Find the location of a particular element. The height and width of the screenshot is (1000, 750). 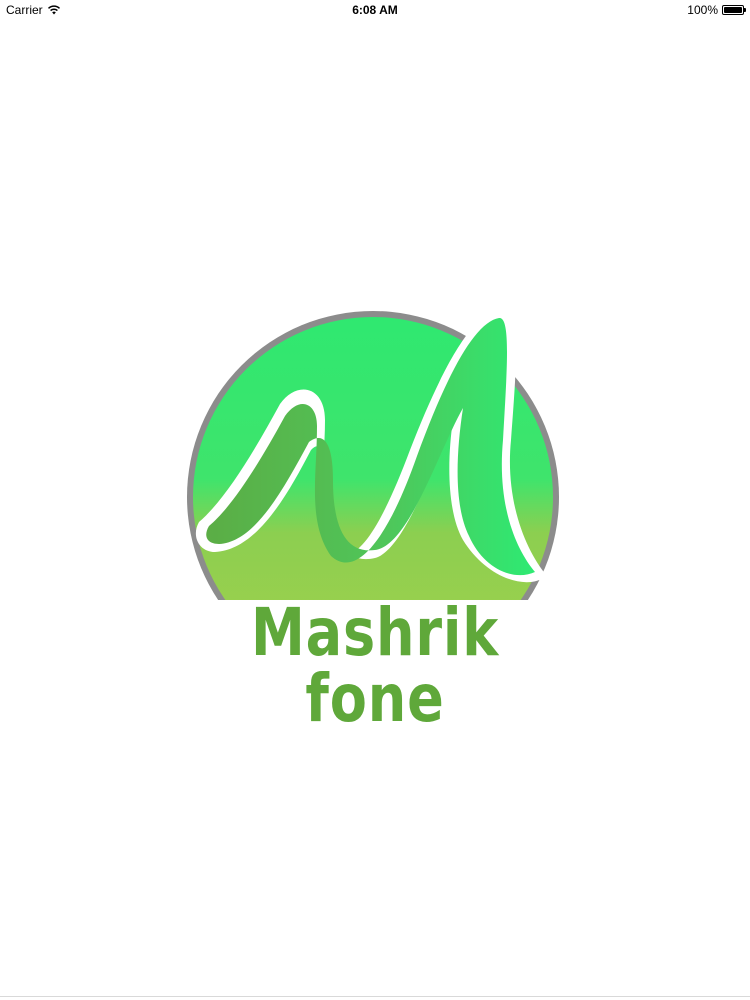

status-bar: Carrier 6:08 AM 100% is located at coordinates (375, 10).